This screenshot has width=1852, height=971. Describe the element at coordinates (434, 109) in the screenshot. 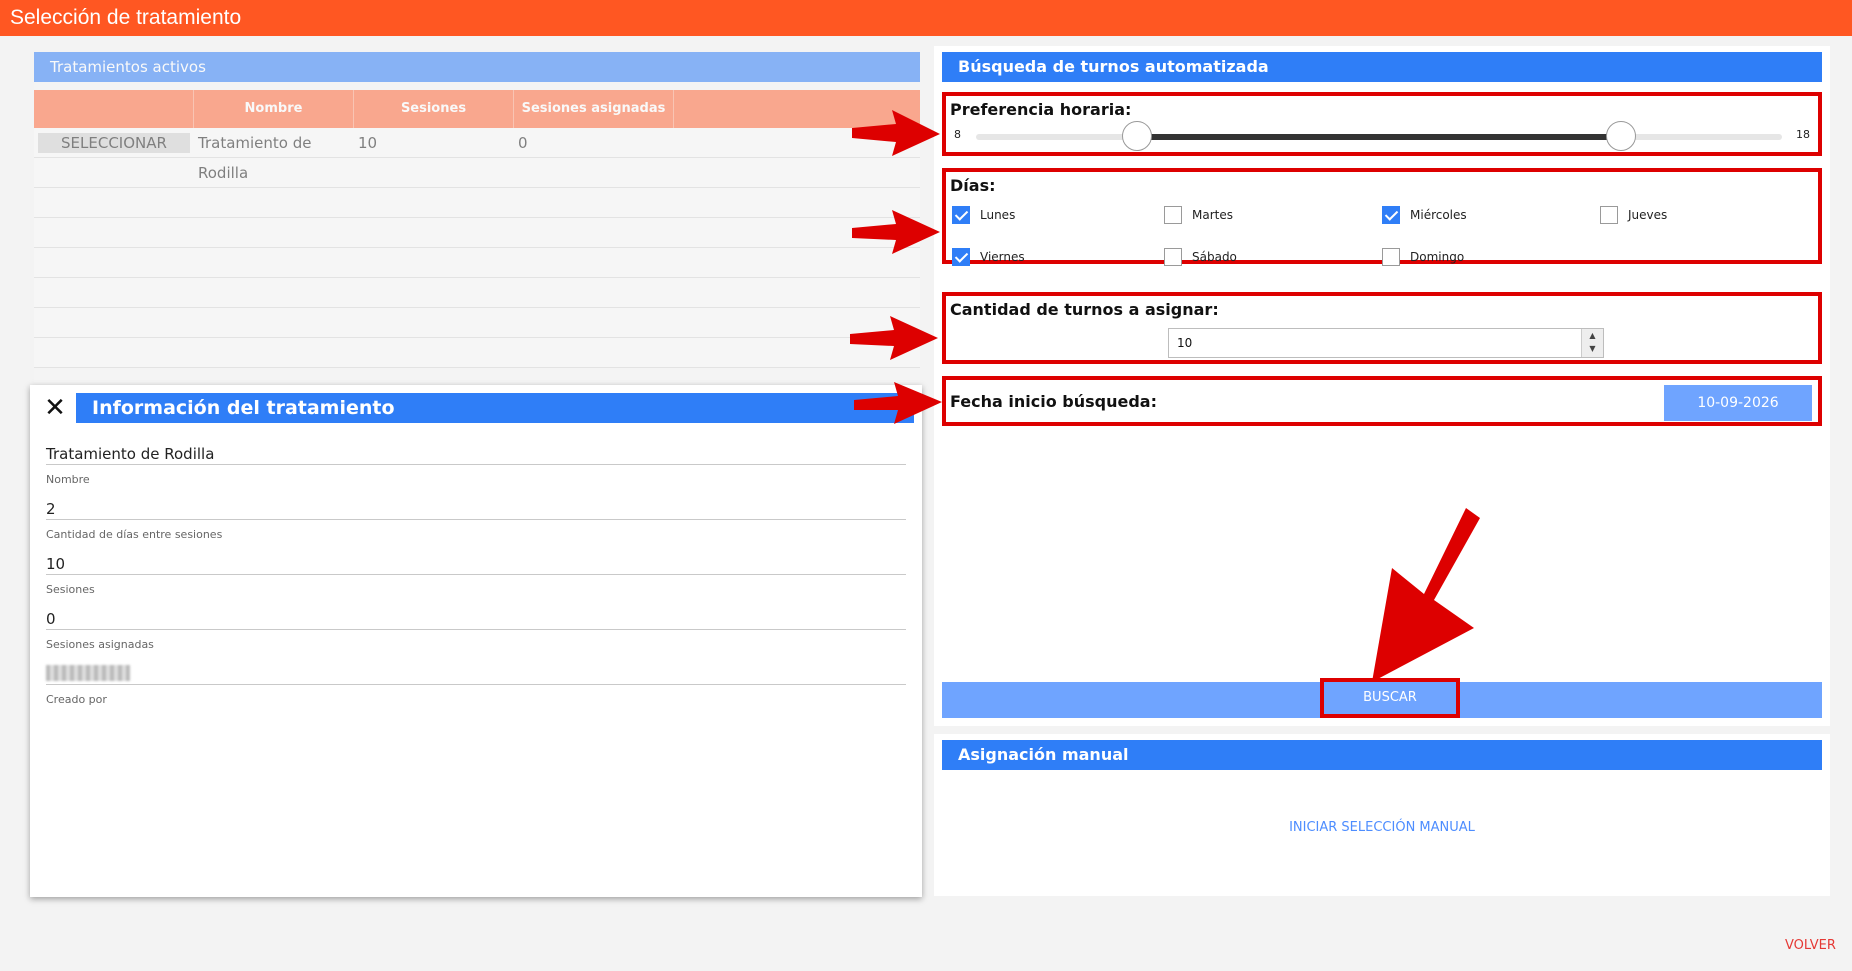

I see `column-header-sesiones: Sesiones` at that location.